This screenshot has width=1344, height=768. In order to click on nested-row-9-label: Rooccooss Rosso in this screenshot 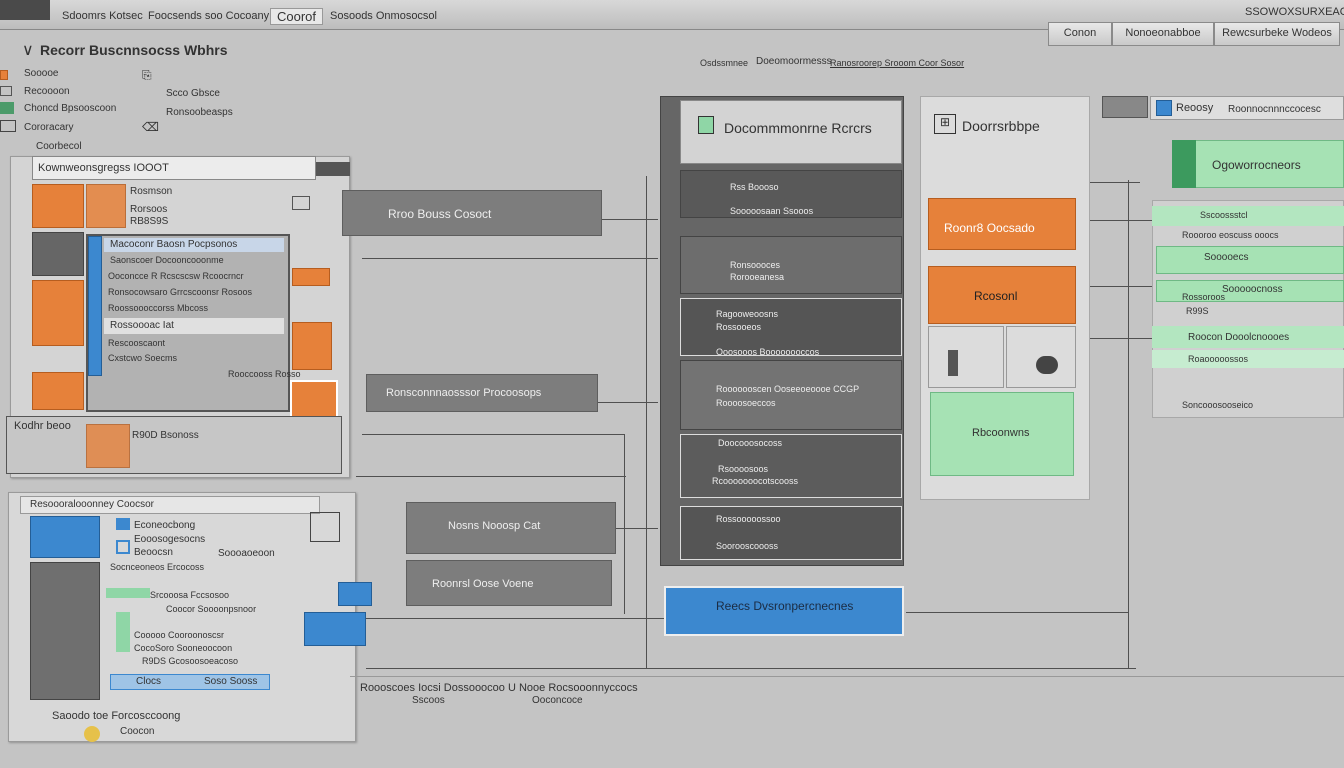, I will do `click(264, 374)`.